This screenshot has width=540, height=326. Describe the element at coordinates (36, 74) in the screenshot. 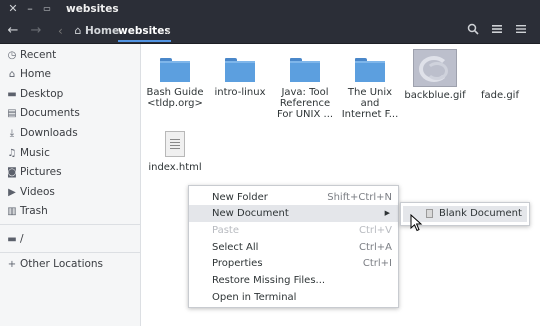

I see `sidebar-item-label: Home` at that location.